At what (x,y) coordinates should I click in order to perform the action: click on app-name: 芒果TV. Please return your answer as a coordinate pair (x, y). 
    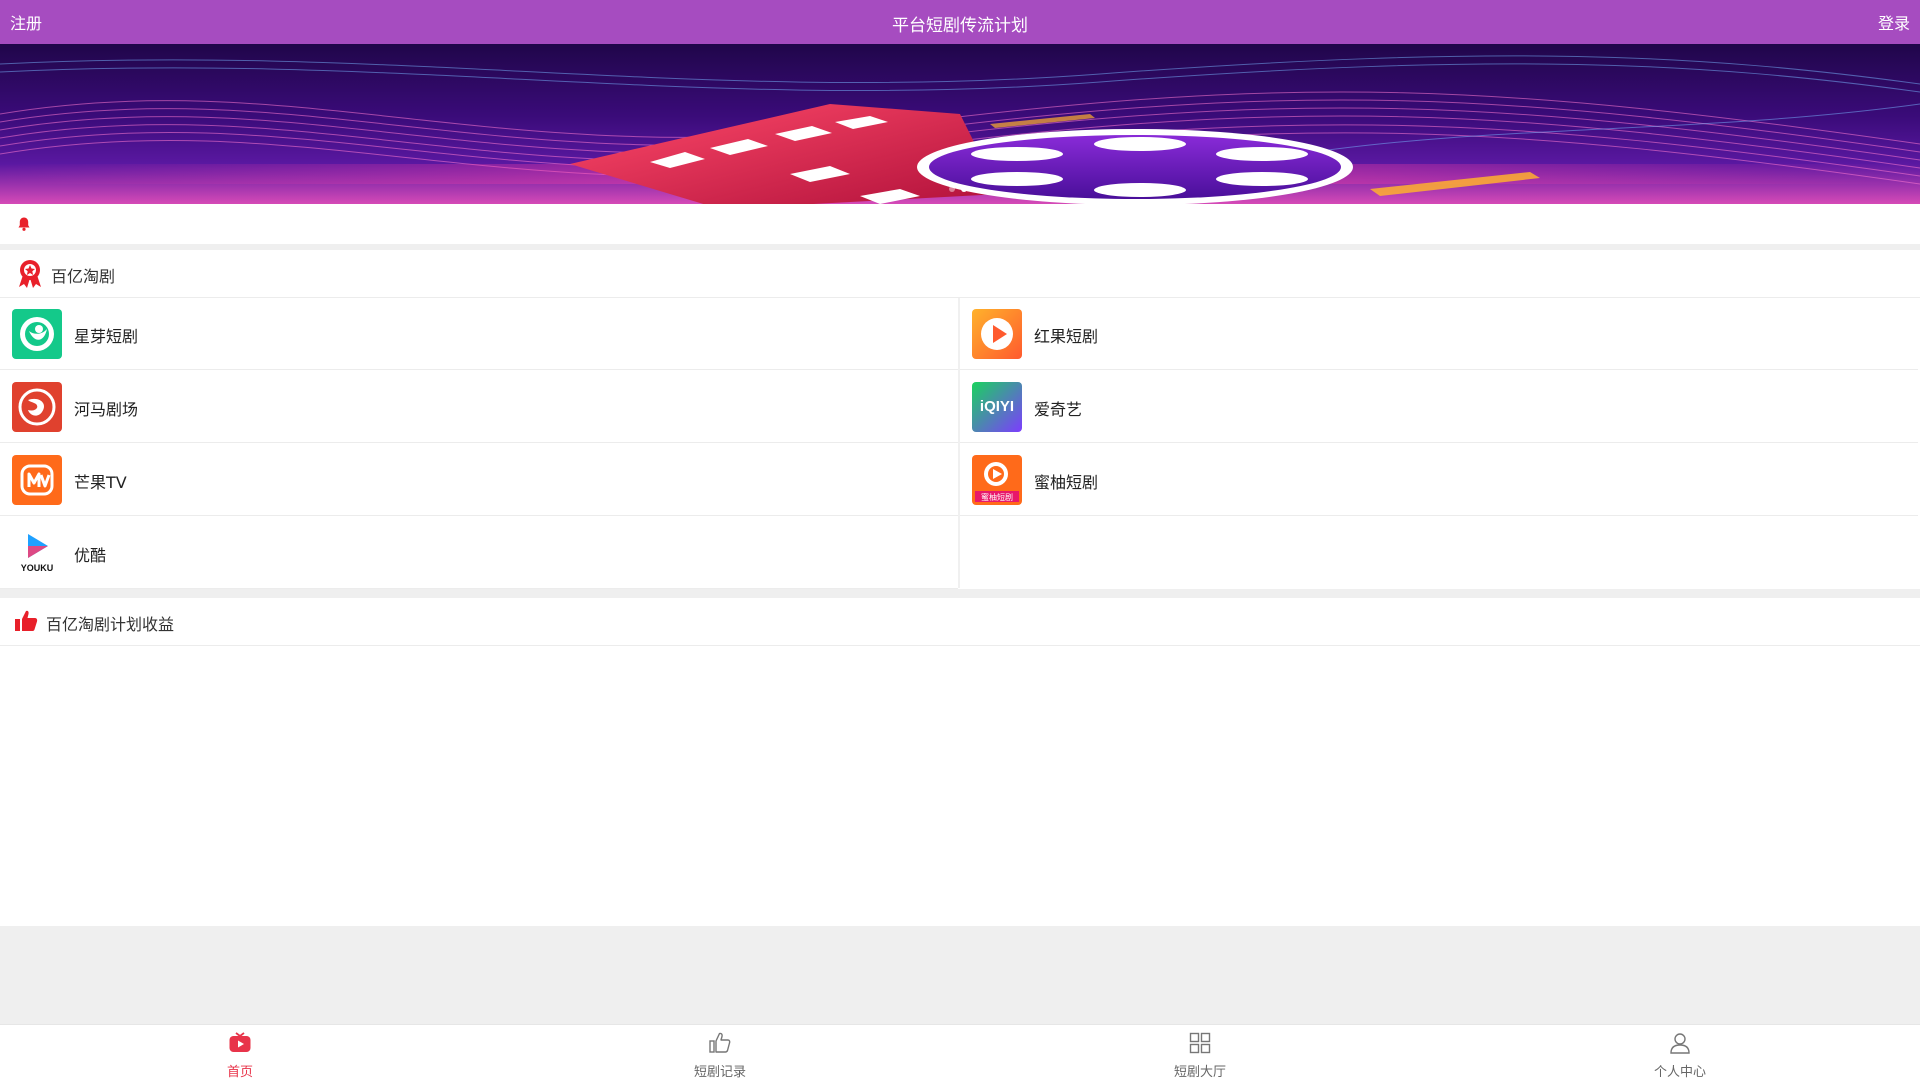
    Looking at the image, I should click on (100, 482).